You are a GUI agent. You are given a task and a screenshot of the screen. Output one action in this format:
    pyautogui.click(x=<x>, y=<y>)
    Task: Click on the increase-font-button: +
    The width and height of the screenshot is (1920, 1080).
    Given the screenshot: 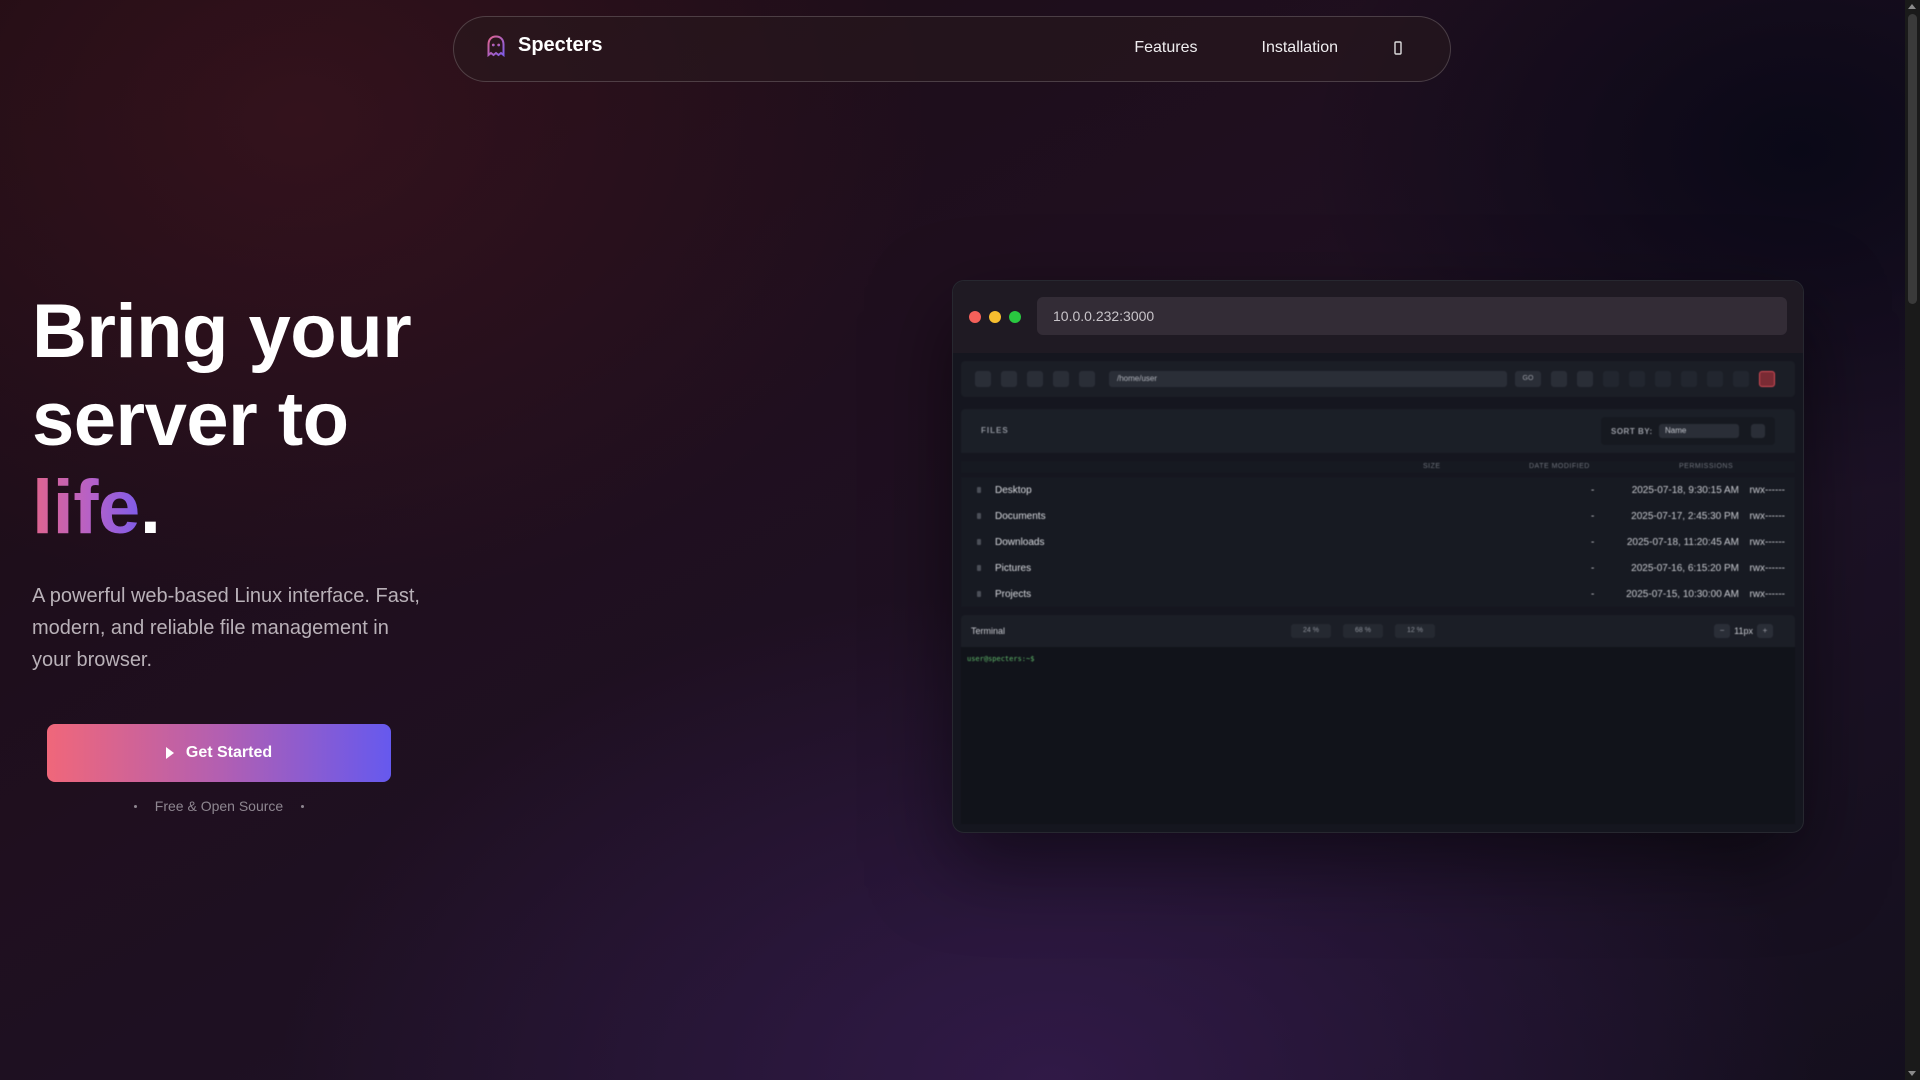 What is the action you would take?
    pyautogui.click(x=1765, y=631)
    